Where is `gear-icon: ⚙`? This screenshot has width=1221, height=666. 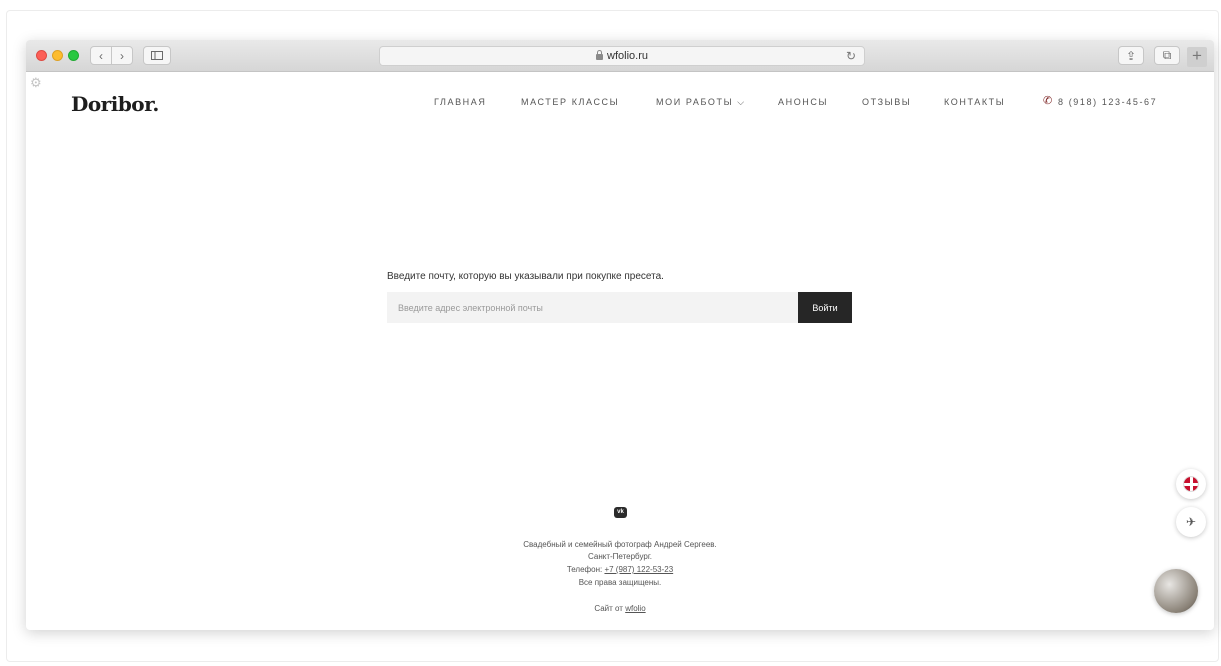 gear-icon: ⚙ is located at coordinates (36, 83).